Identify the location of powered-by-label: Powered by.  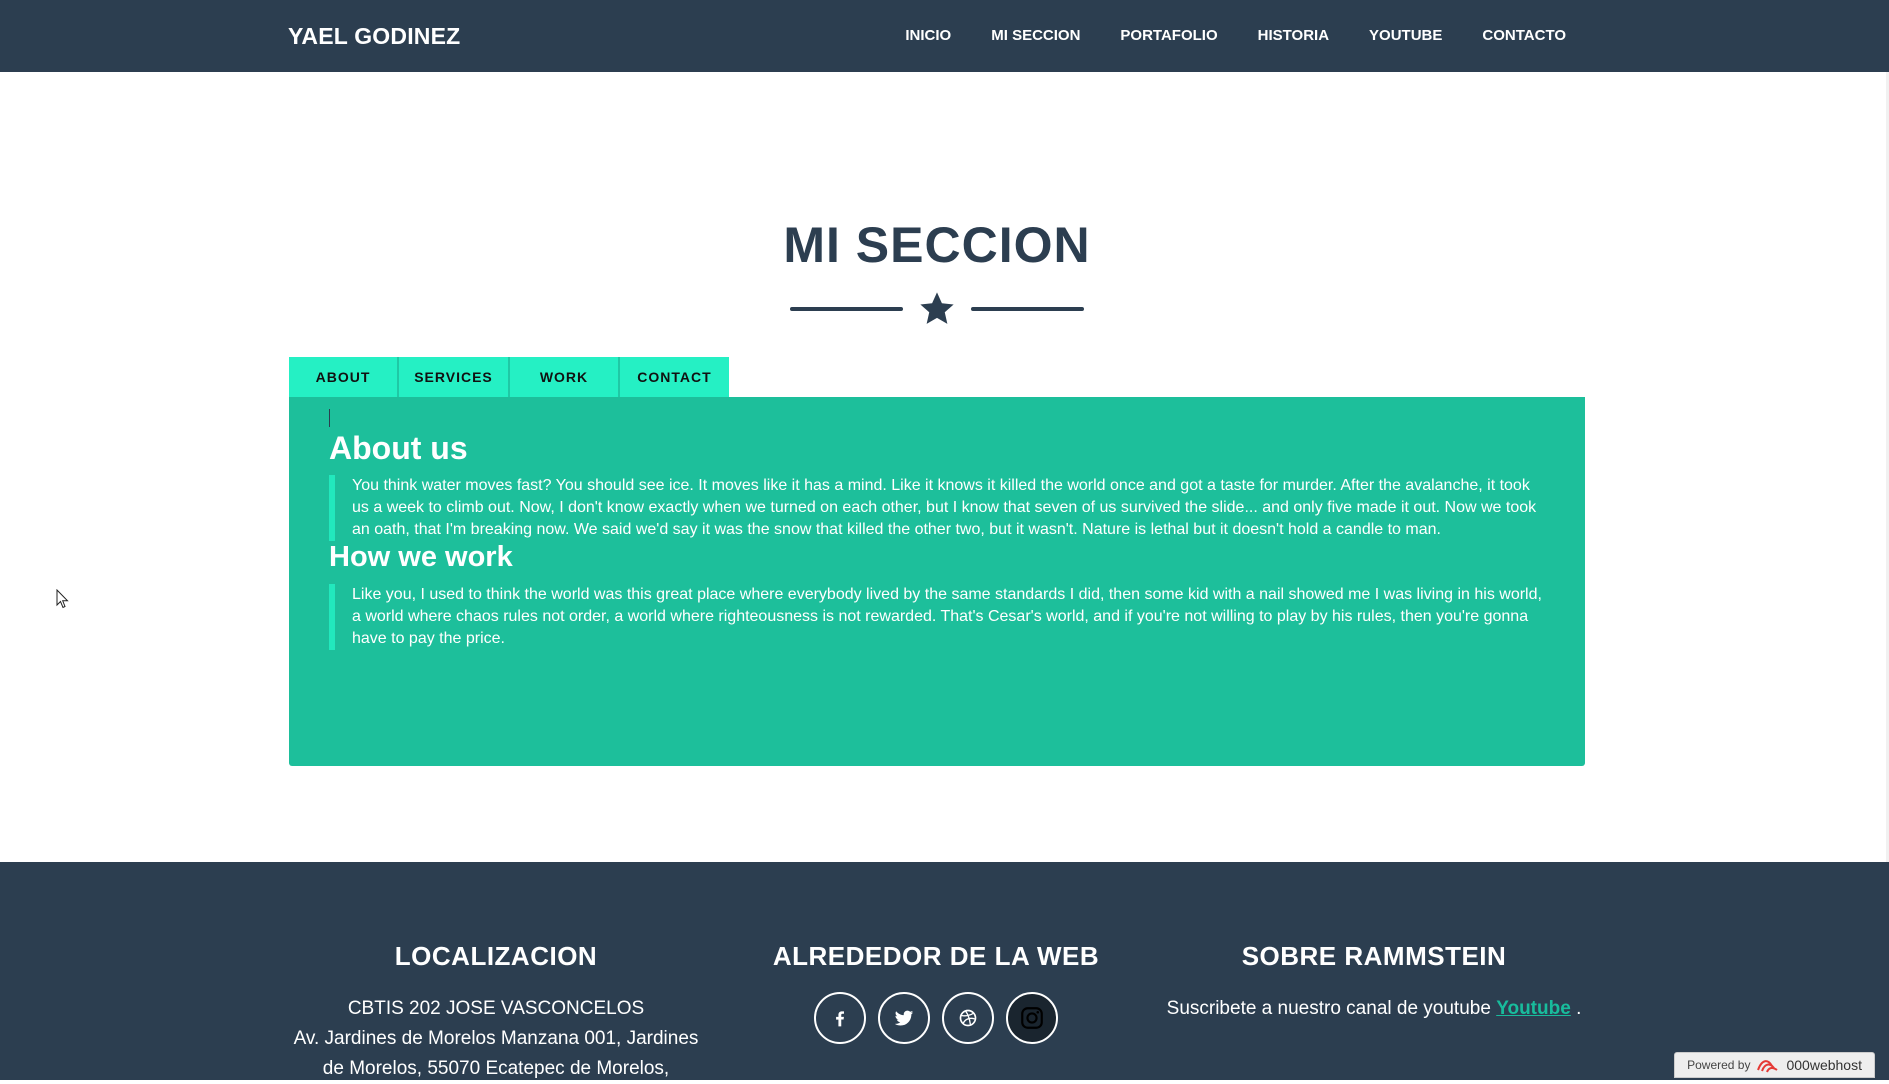
(1719, 1065).